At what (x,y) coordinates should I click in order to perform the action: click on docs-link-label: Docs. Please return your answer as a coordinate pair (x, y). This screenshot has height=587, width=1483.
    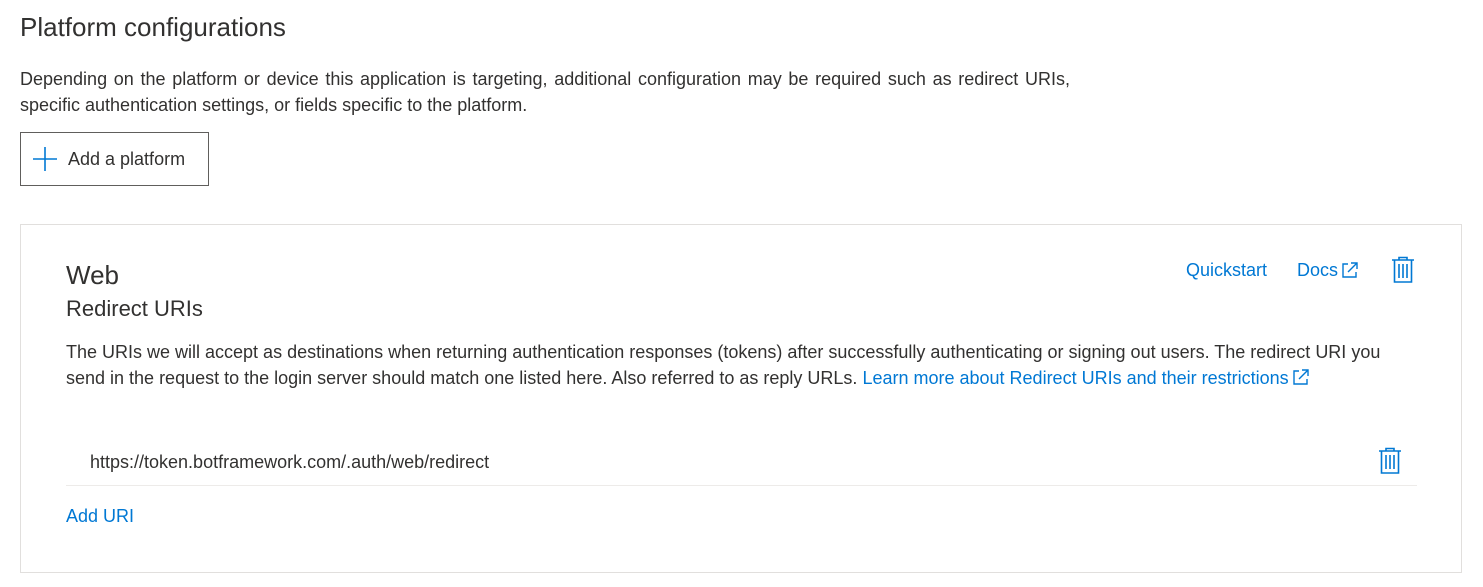
    Looking at the image, I should click on (1317, 269).